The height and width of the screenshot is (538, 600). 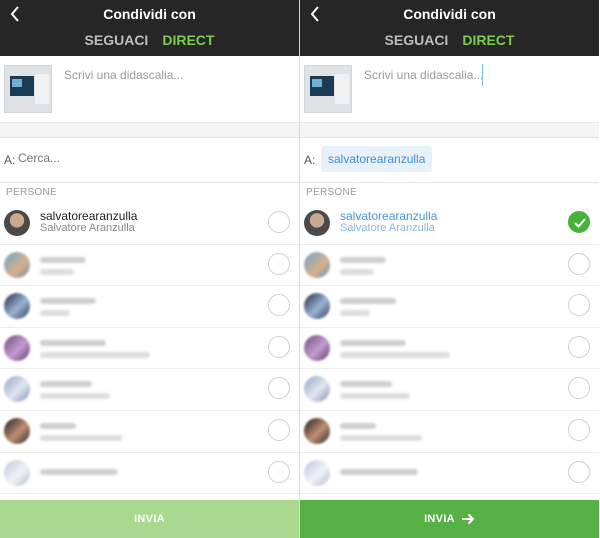 I want to click on recipient-chip: salvatorearanzulla, so click(x=377, y=159).